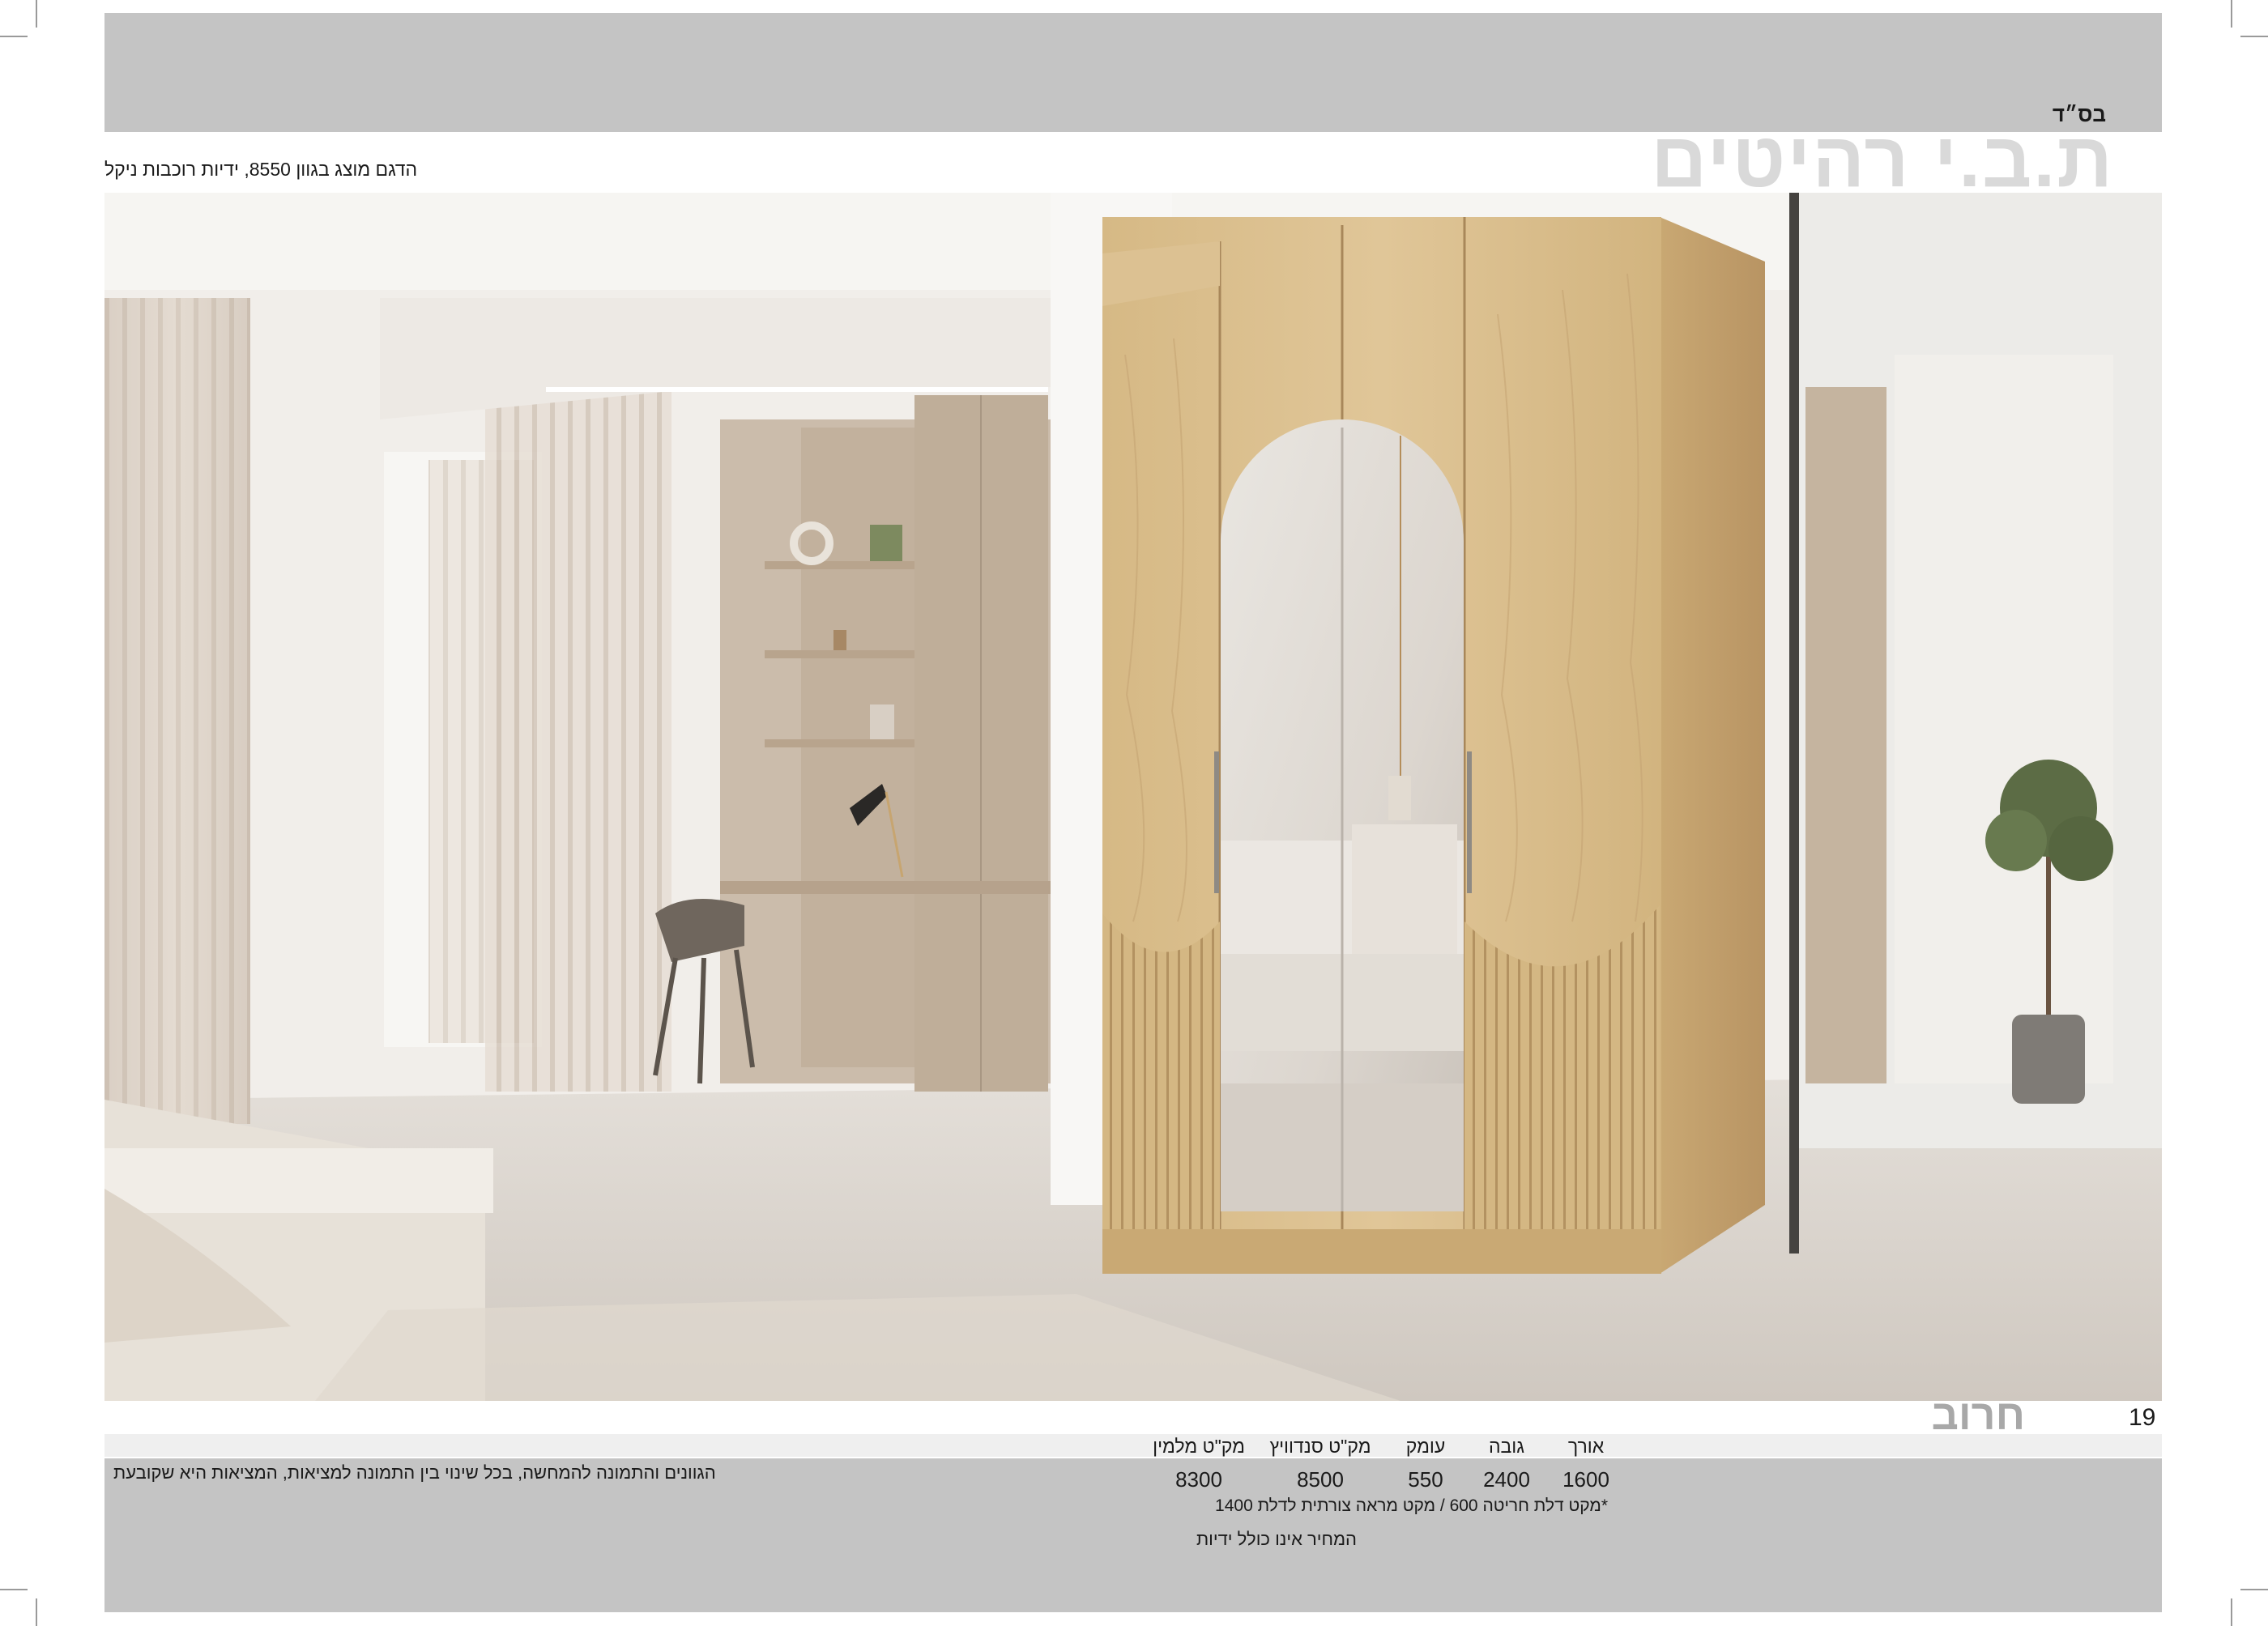 The height and width of the screenshot is (1626, 2268). Describe the element at coordinates (1978, 1415) in the screenshot. I see `product-name: חרוב` at that location.